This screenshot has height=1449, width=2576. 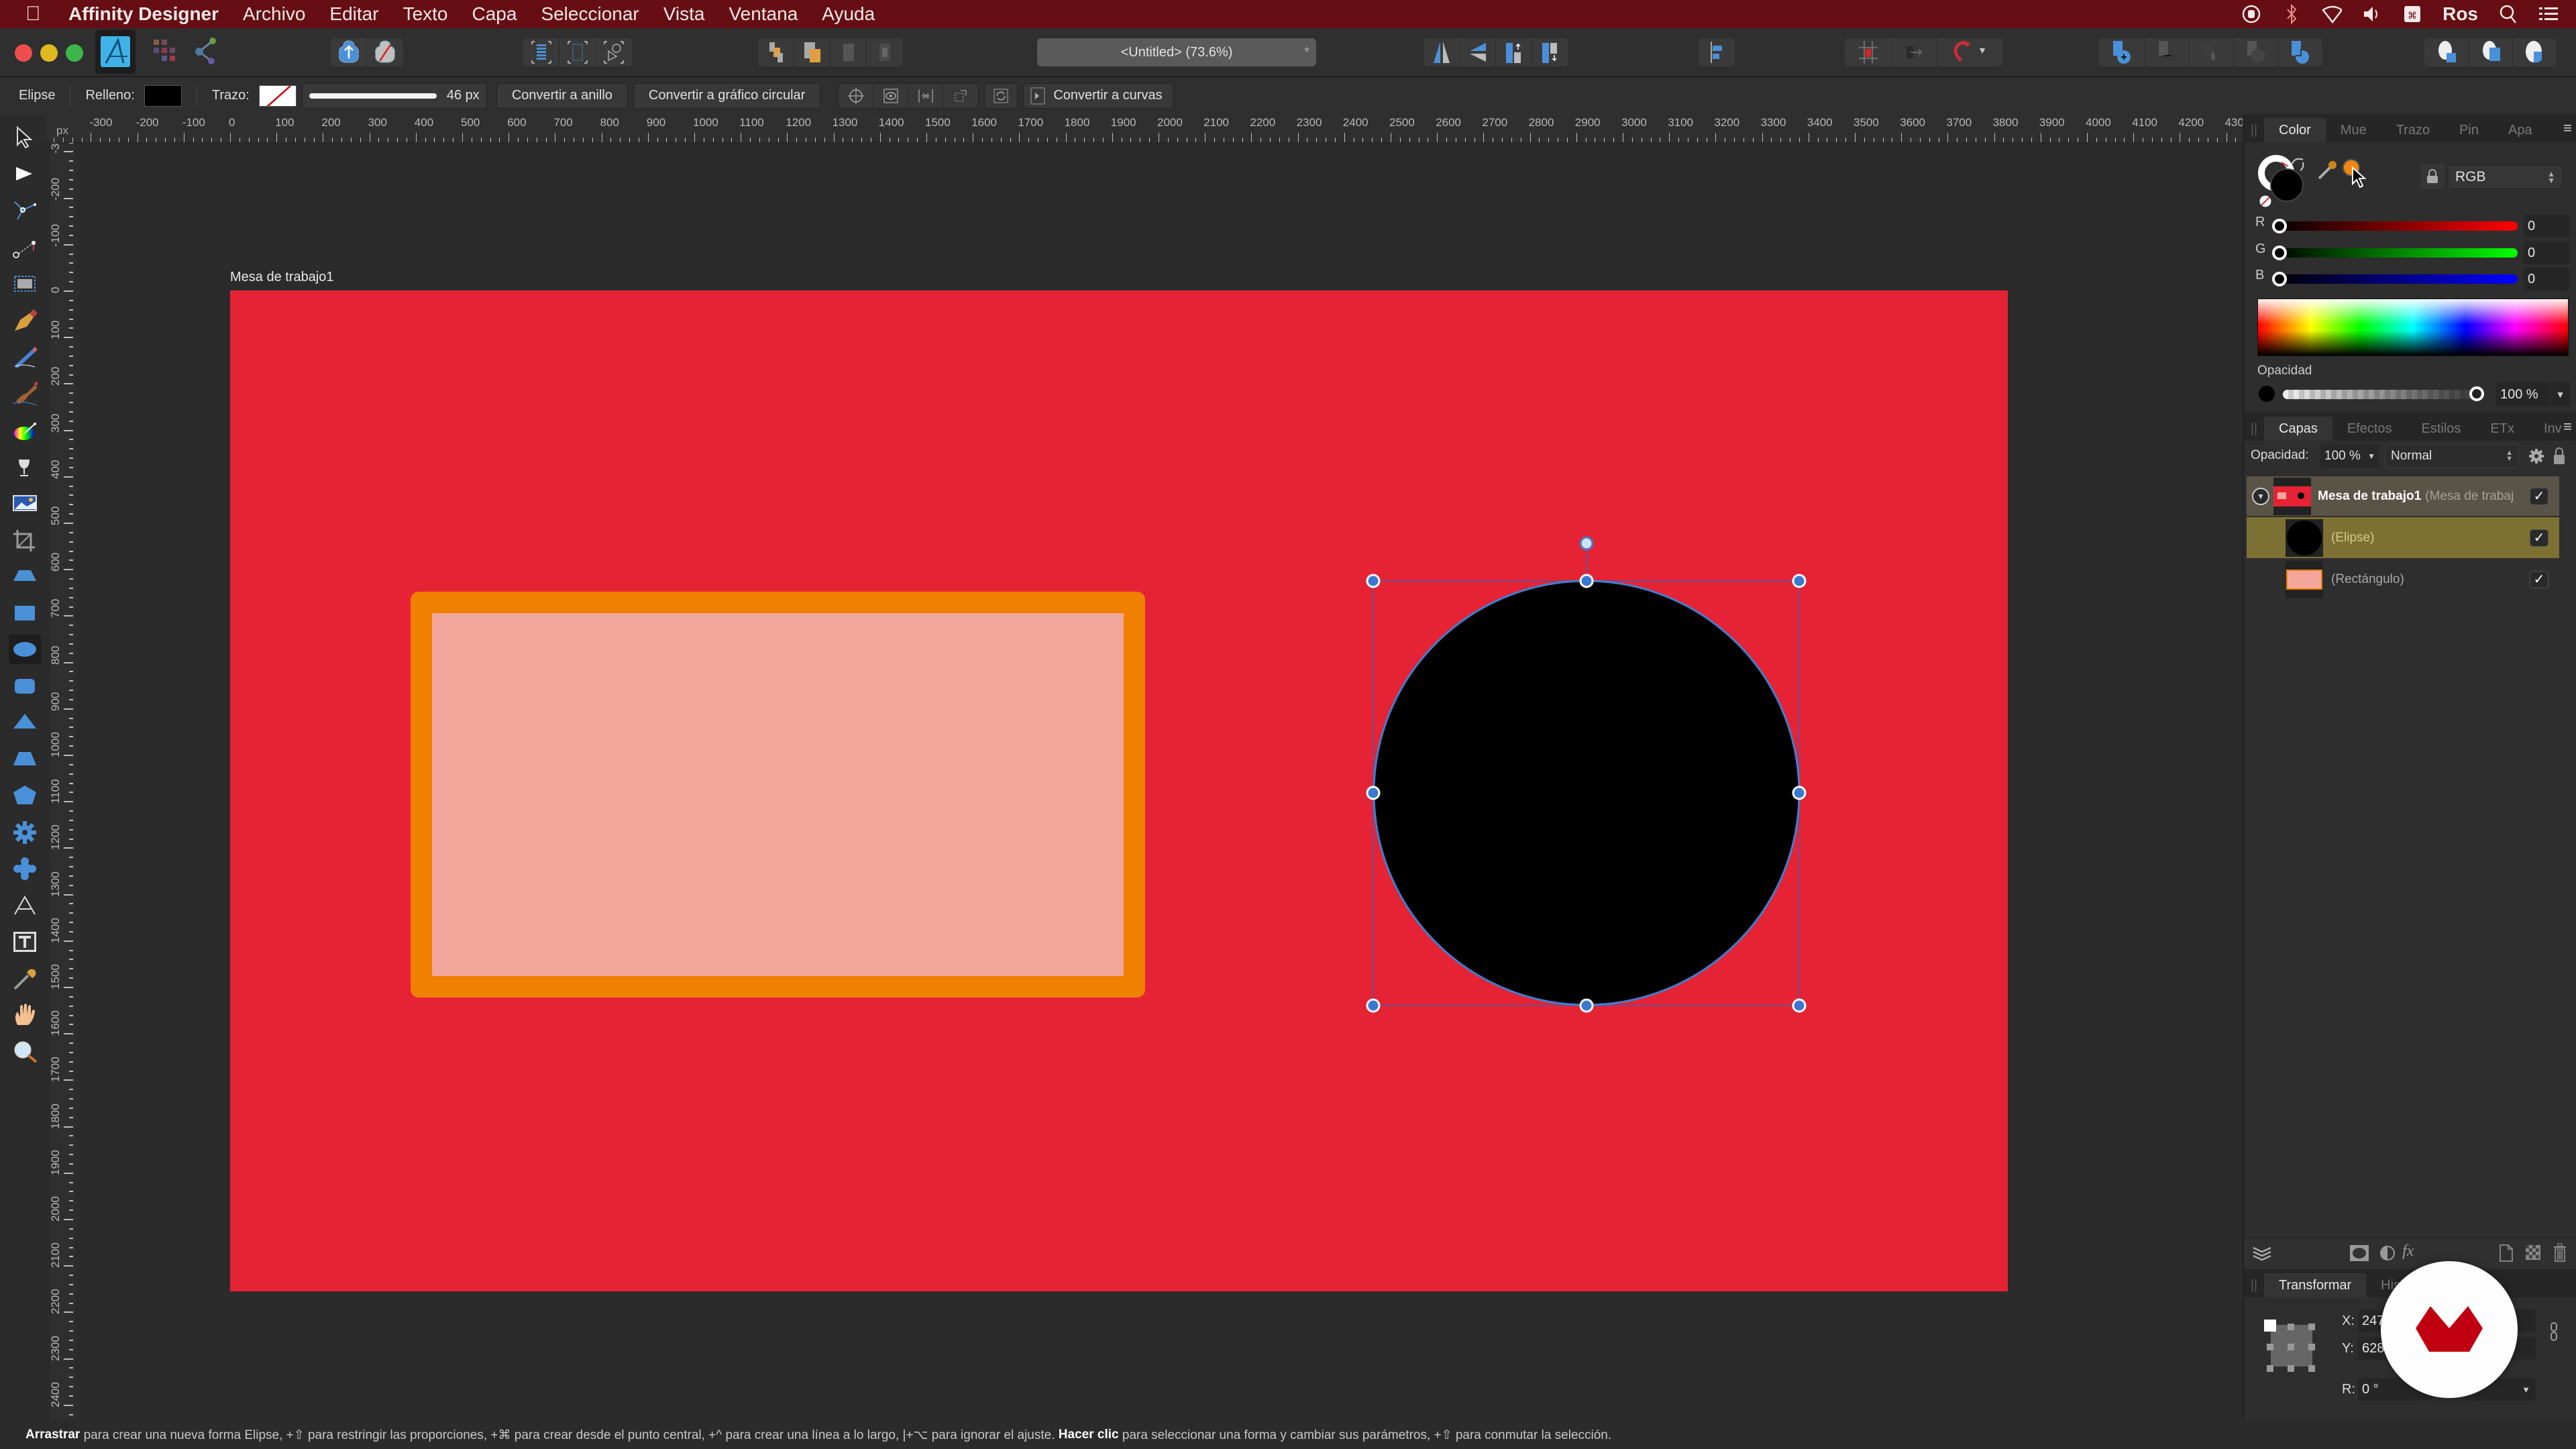 I want to click on invert-selection-button, so click(x=614, y=52).